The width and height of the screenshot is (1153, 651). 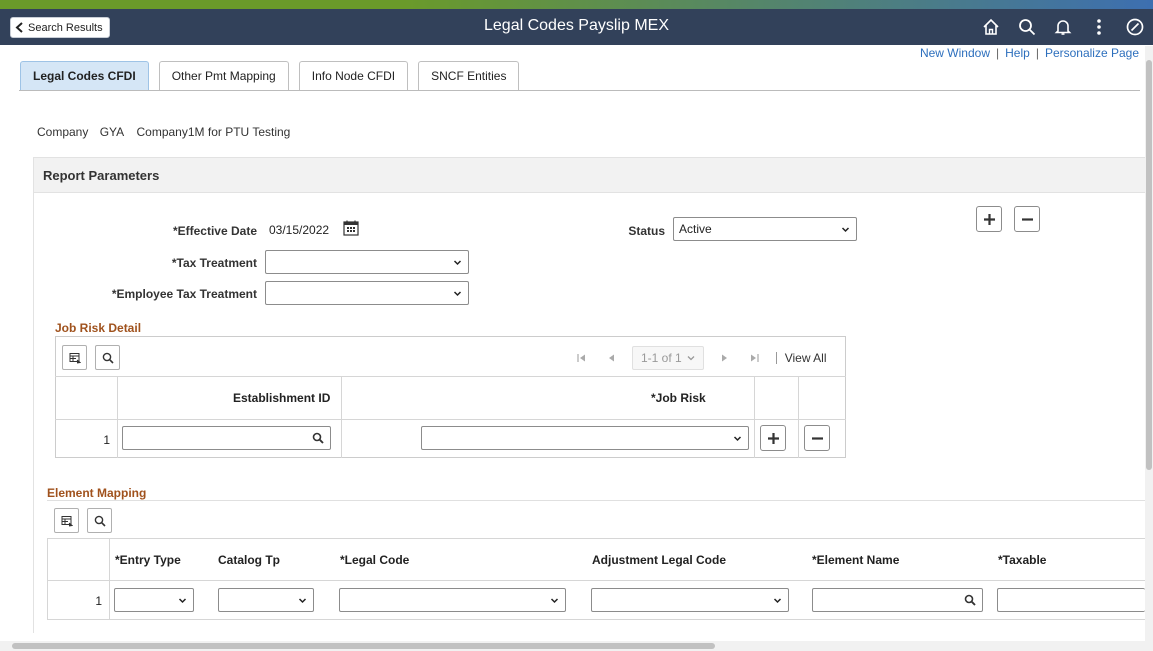 What do you see at coordinates (801, 358) in the screenshot?
I see `view-all-link: View All` at bounding box center [801, 358].